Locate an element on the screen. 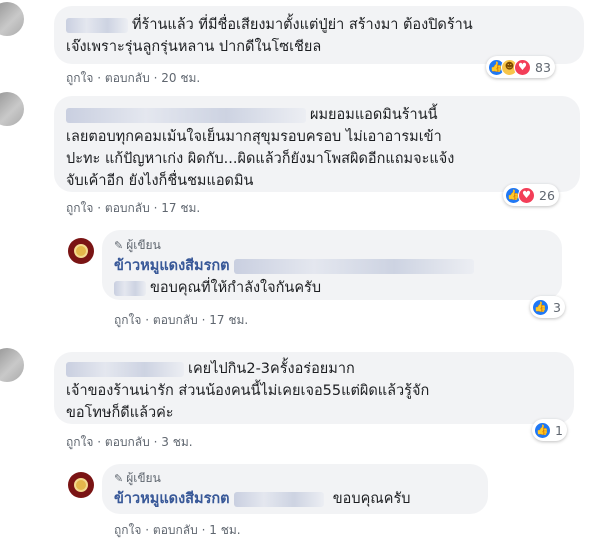 This screenshot has width=600, height=546. comment-actions: ถูกใจ · ตอบกลับ · 17 ชม. is located at coordinates (133, 208).